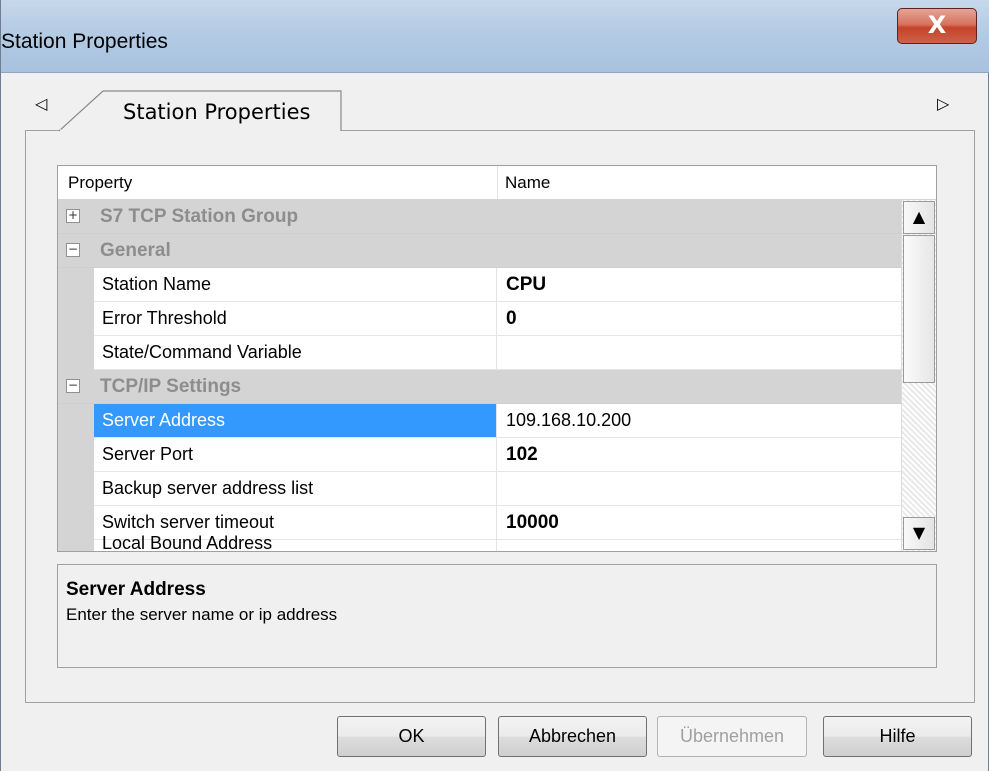 The image size is (989, 771). What do you see at coordinates (295, 352) in the screenshot?
I see `property-name: State/Command Variable` at bounding box center [295, 352].